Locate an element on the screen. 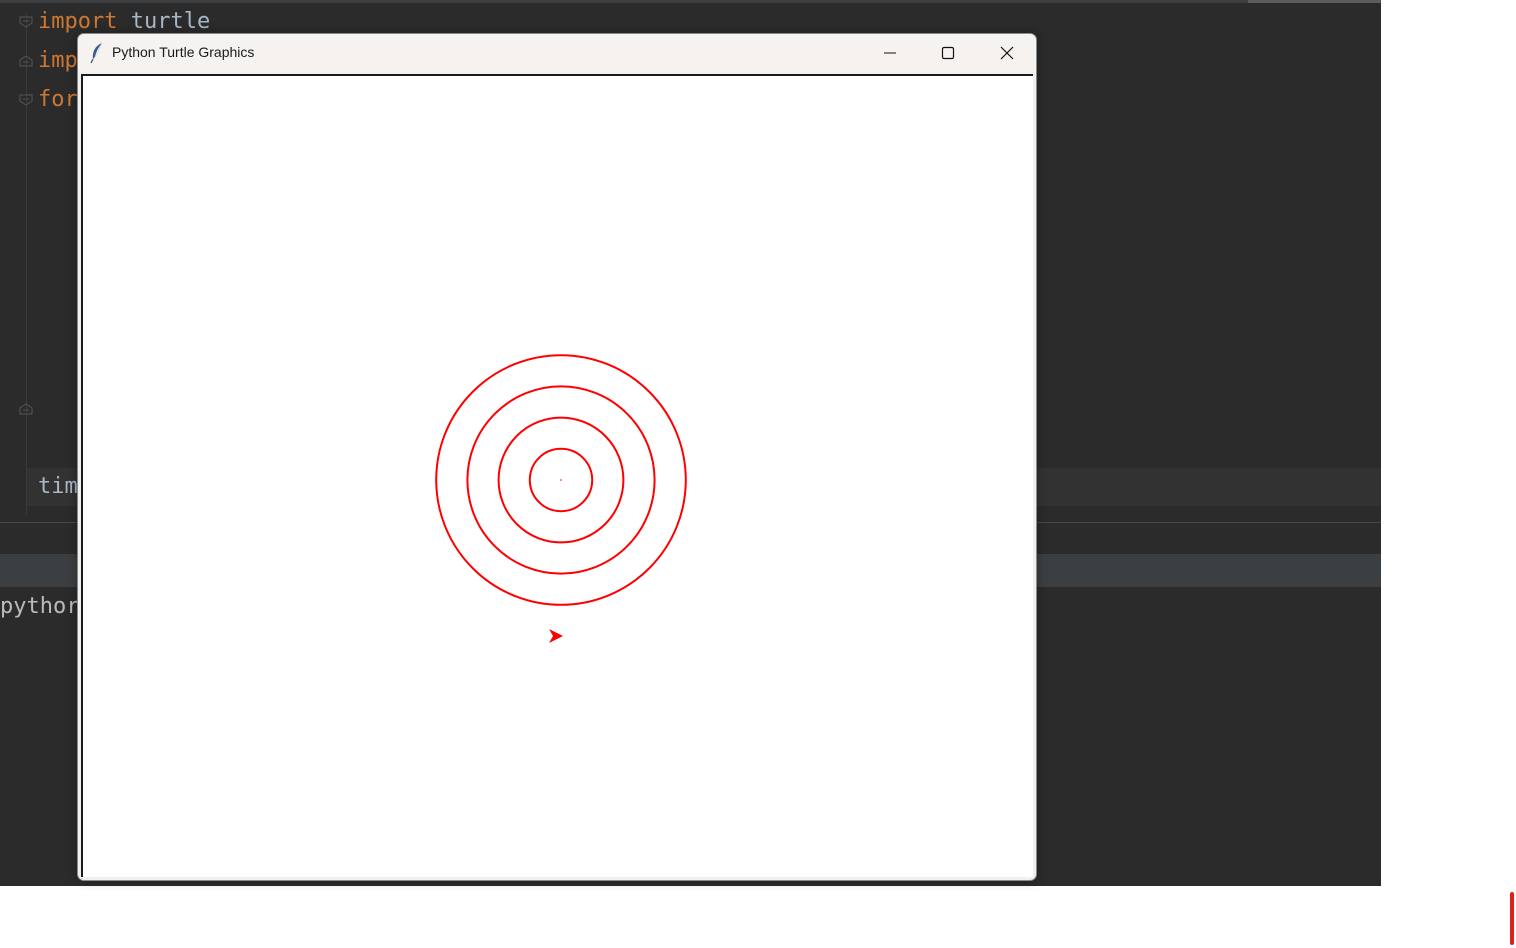 This screenshot has height=948, width=1516. code-line-1: import turtle is located at coordinates (124, 22).